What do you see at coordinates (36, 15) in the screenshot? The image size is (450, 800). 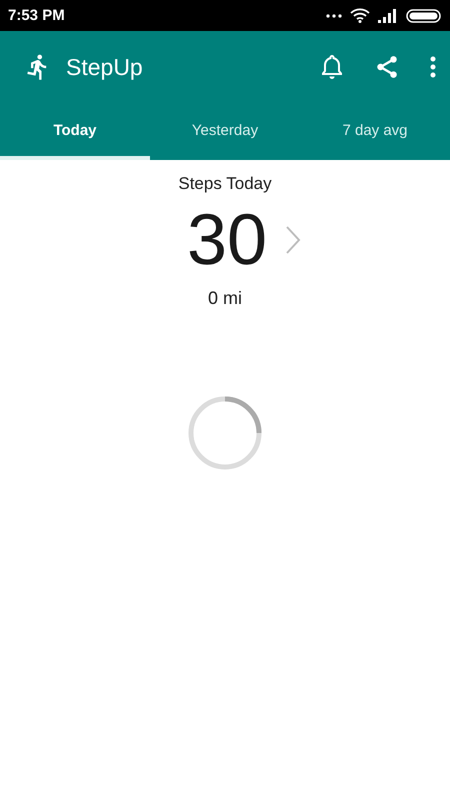 I see `status-time: 7:53 PM` at bounding box center [36, 15].